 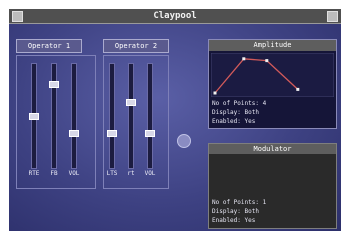 I want to click on title-bar: Claypool, so click(x=175, y=16).